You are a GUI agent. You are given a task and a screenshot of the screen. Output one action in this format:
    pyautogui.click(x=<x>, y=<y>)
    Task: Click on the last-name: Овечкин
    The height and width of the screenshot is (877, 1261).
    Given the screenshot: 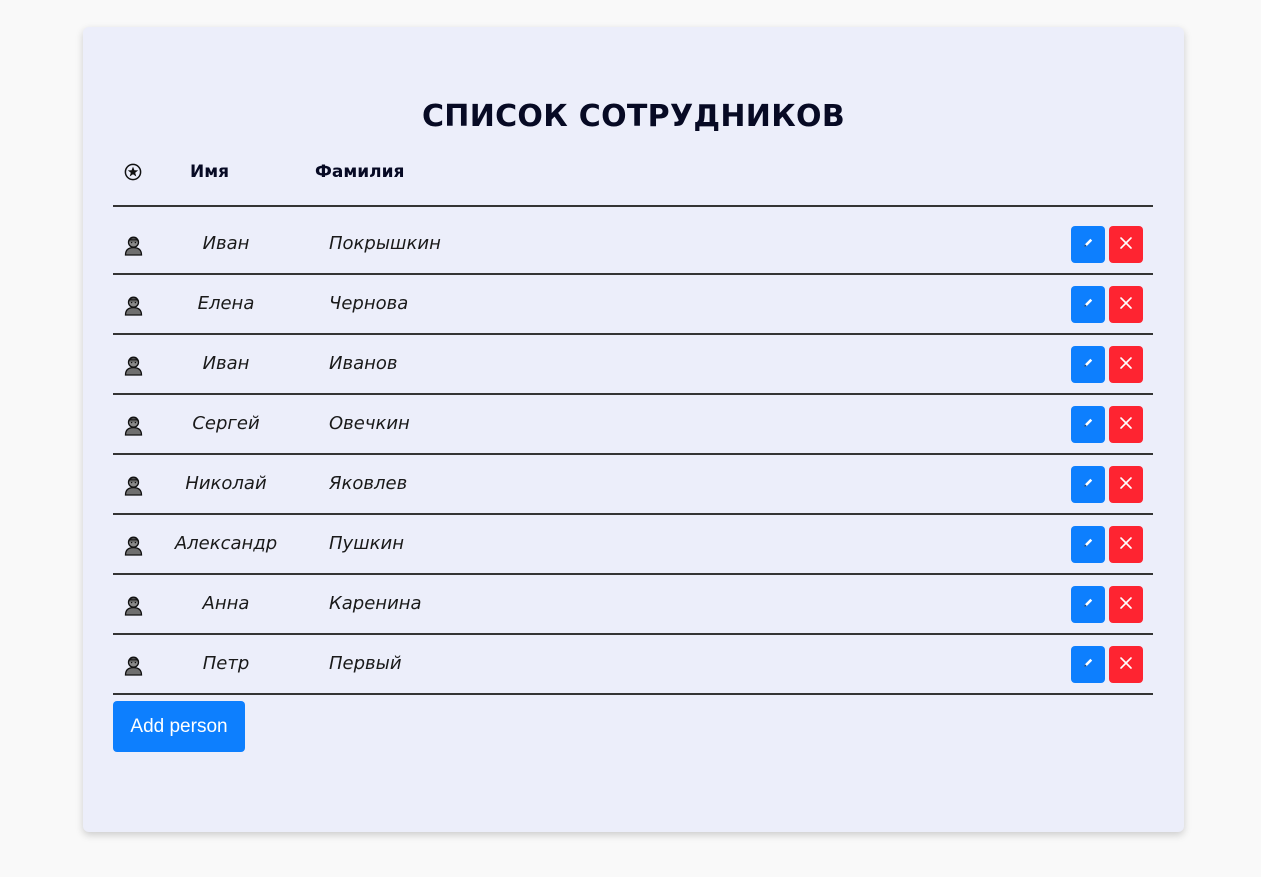 What is the action you would take?
    pyautogui.click(x=369, y=423)
    